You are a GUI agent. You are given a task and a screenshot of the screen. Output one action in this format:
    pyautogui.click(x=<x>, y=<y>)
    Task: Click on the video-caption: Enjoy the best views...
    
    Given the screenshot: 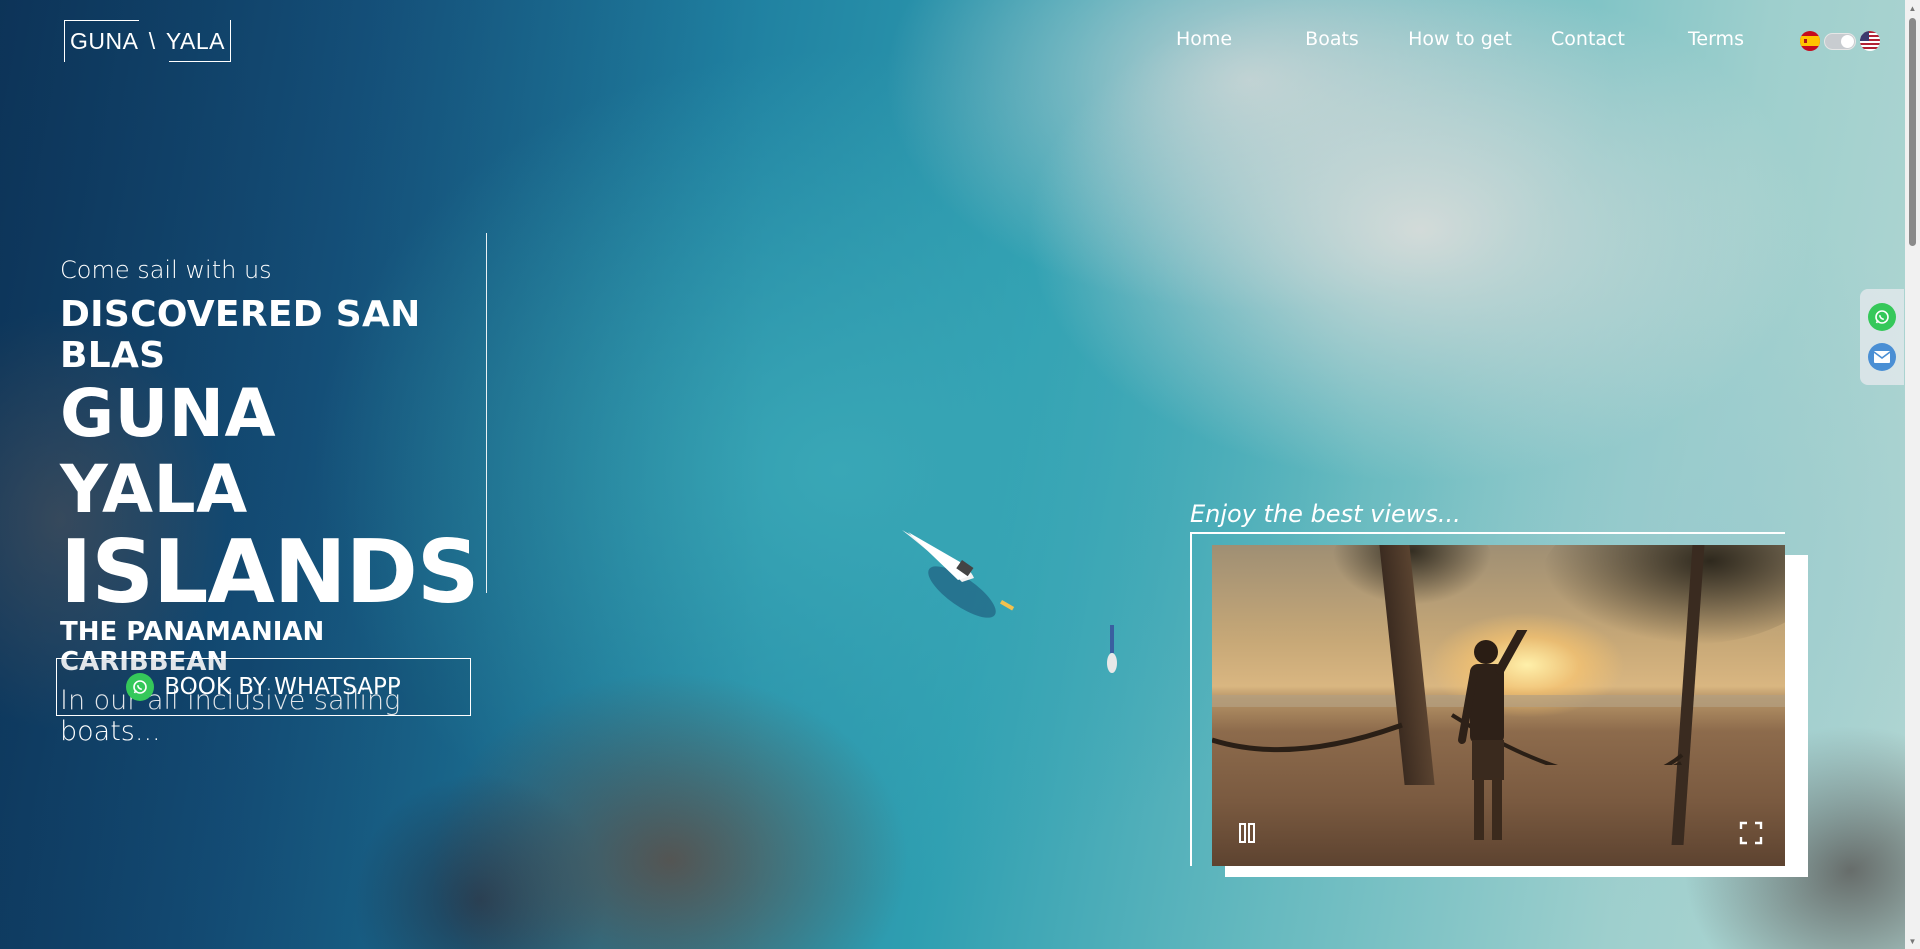 What is the action you would take?
    pyautogui.click(x=1325, y=514)
    